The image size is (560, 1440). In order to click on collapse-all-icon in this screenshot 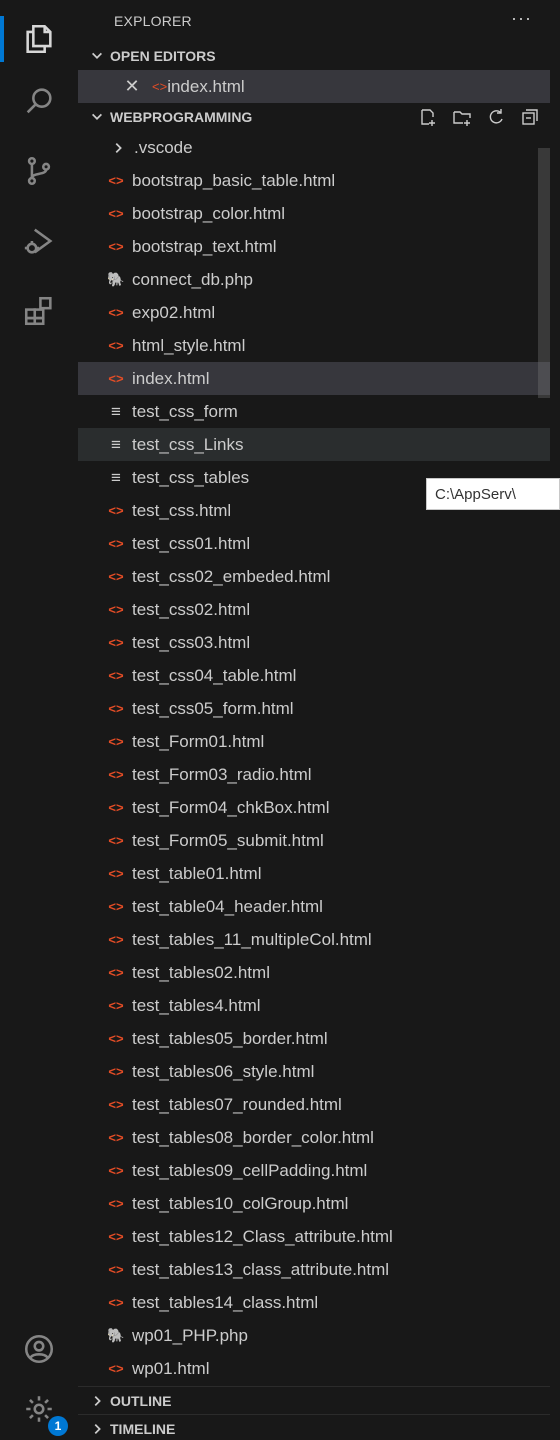, I will do `click(530, 117)`.